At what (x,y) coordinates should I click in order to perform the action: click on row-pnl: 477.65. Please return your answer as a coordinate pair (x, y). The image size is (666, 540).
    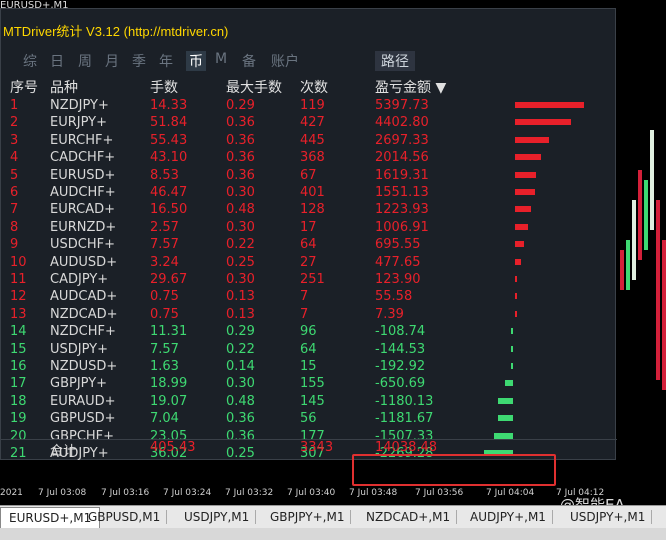
    Looking at the image, I should click on (398, 262).